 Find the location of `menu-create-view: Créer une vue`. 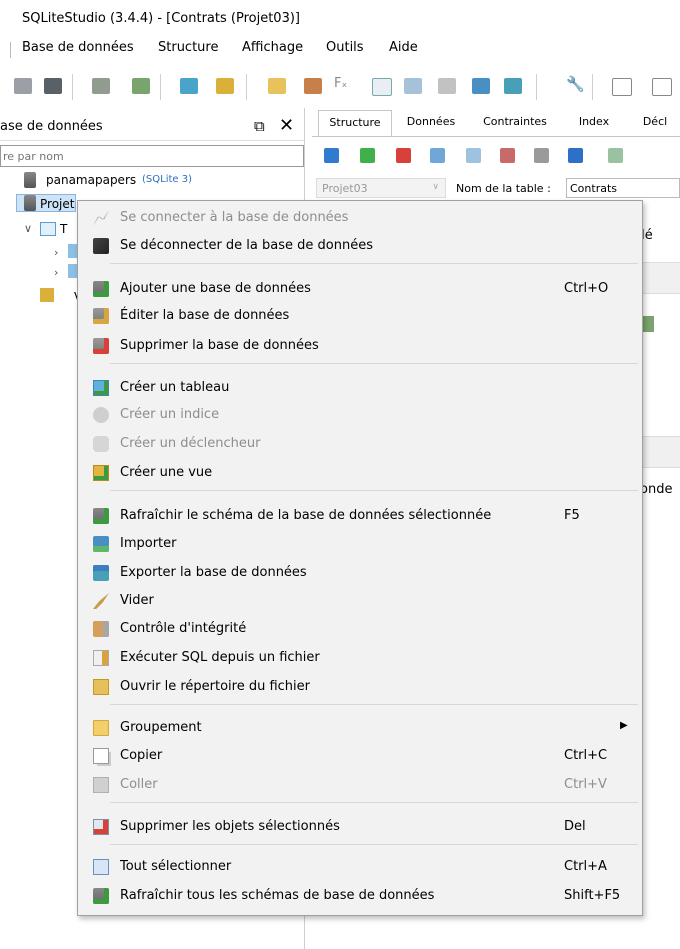

menu-create-view: Créer une vue is located at coordinates (360, 473).